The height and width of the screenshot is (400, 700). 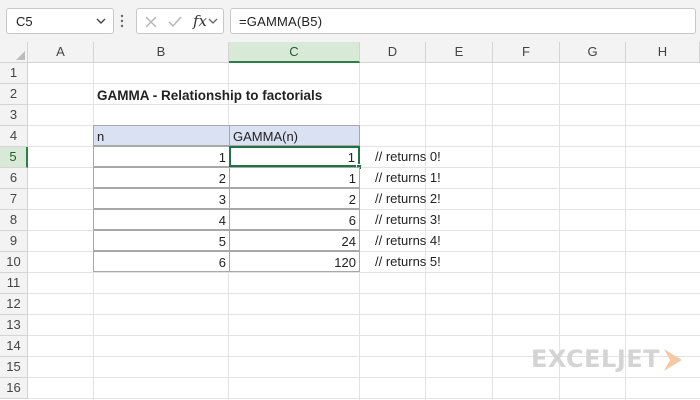 I want to click on row-header-5: 5, so click(x=14, y=157).